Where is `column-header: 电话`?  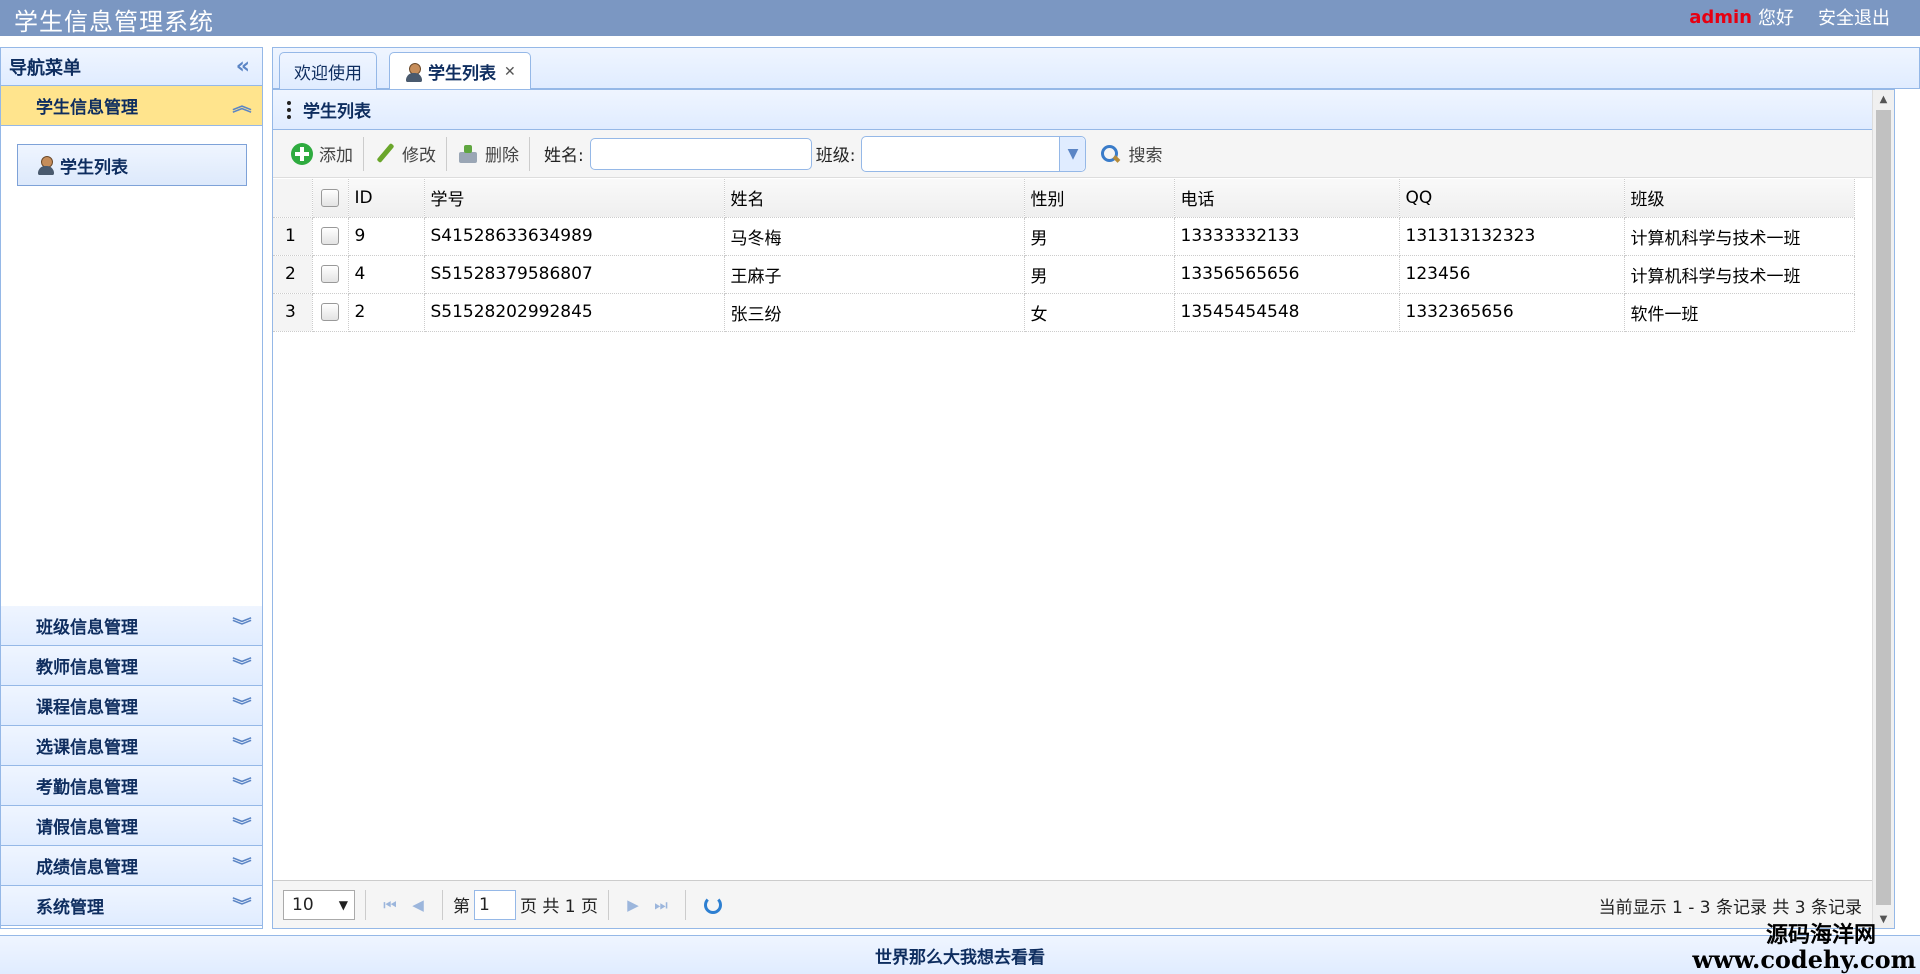 column-header: 电话 is located at coordinates (1287, 198).